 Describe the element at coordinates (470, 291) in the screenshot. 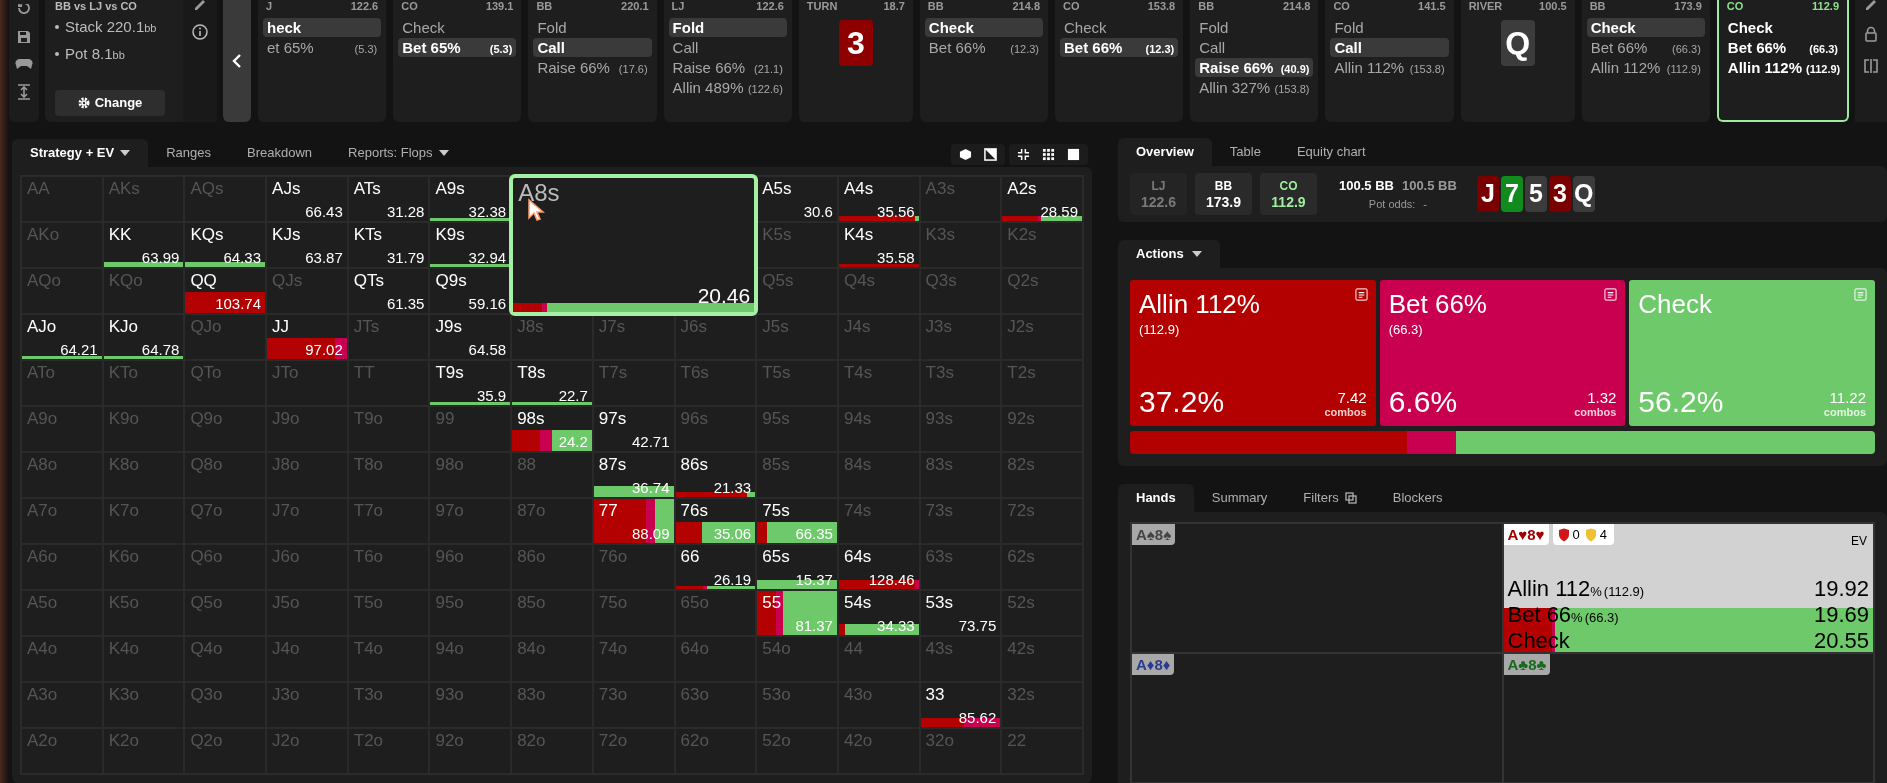

I see `hand-cell: Q9s 59.16` at that location.